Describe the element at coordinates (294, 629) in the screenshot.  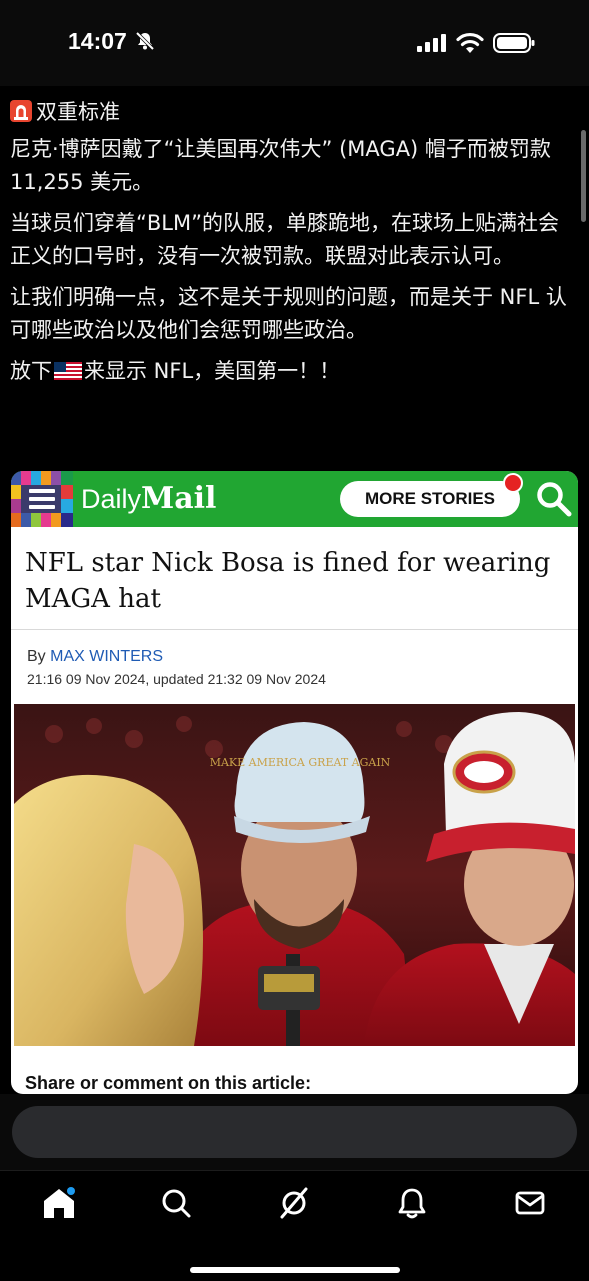
I see `divider` at that location.